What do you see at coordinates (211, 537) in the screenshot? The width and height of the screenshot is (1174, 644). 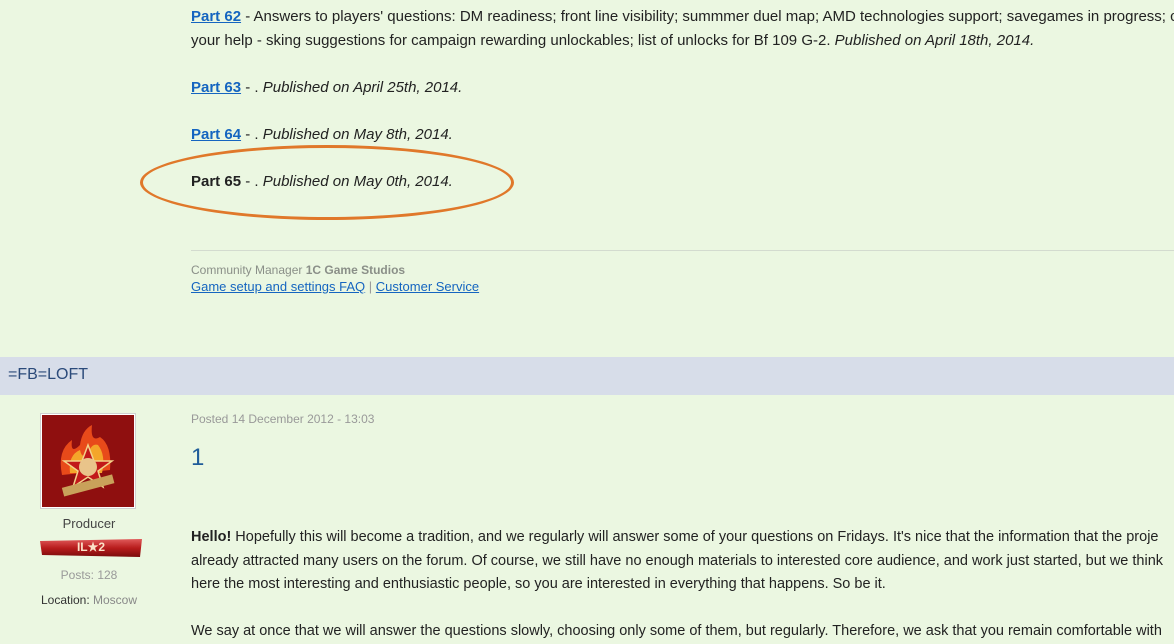 I see `post-greeting: Hello!` at bounding box center [211, 537].